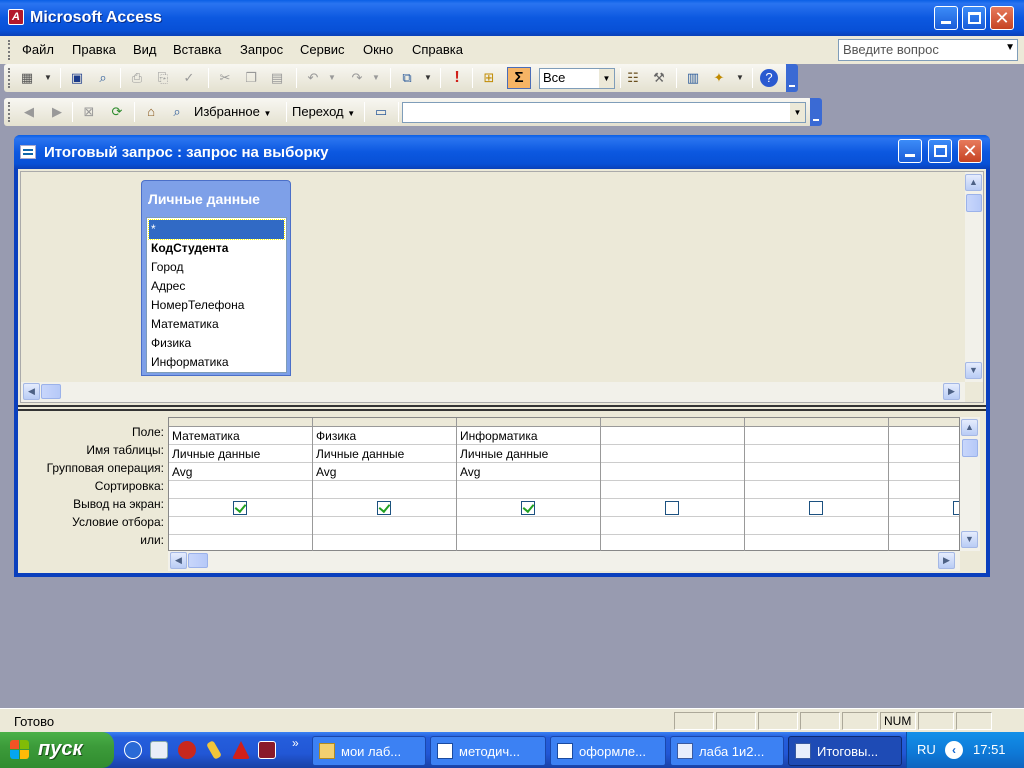  What do you see at coordinates (332, 77) in the screenshot?
I see `undo-dropdown-icon: ▼` at bounding box center [332, 77].